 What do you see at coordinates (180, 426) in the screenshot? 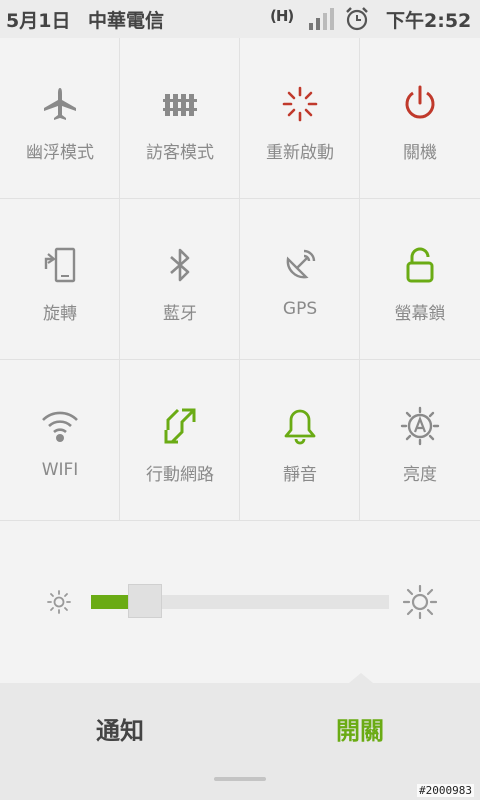
I see `mobile-data-icon` at bounding box center [180, 426].